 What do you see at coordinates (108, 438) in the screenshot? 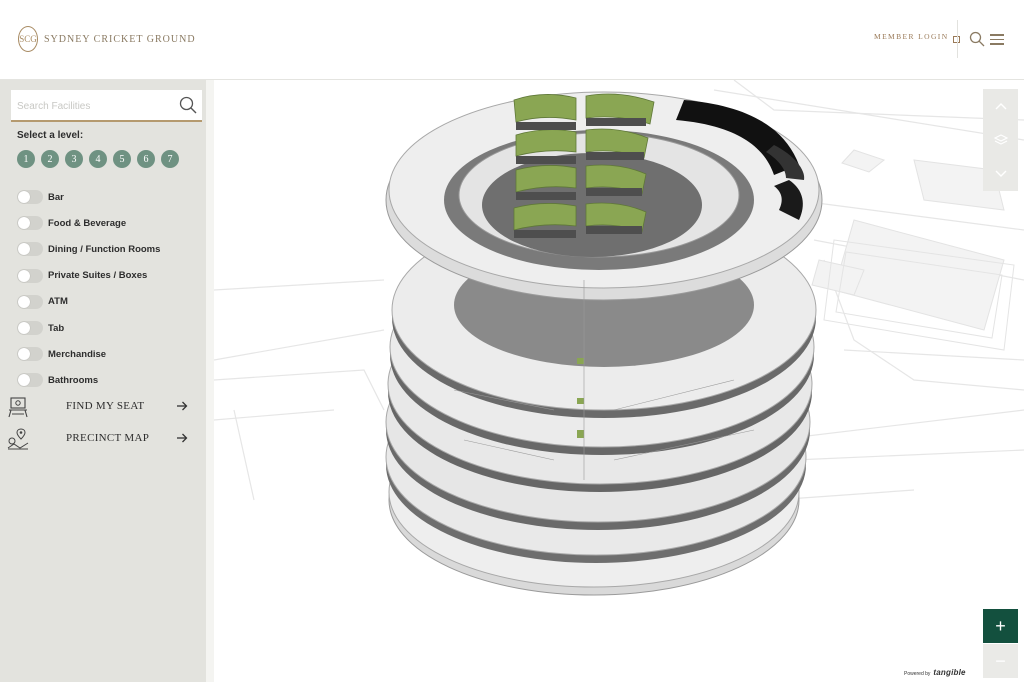
I see `precinct-map-label: PRECINCT MAP` at bounding box center [108, 438].